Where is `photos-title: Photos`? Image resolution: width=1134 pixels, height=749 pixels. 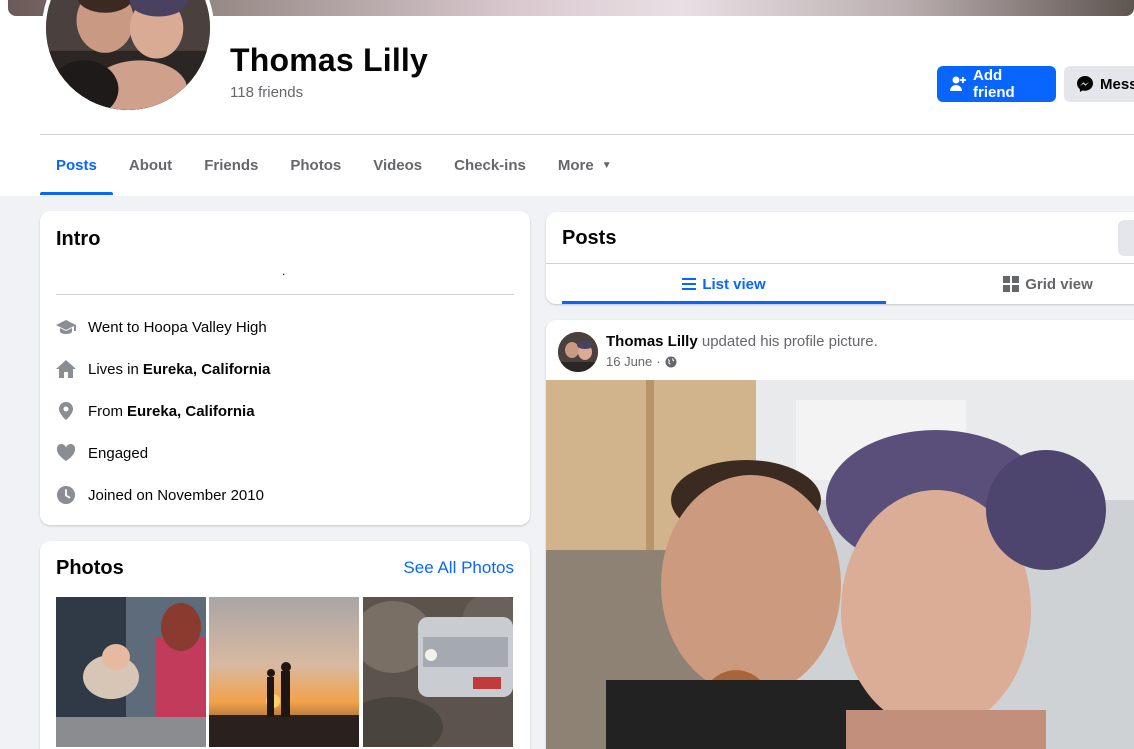 photos-title: Photos is located at coordinates (90, 568).